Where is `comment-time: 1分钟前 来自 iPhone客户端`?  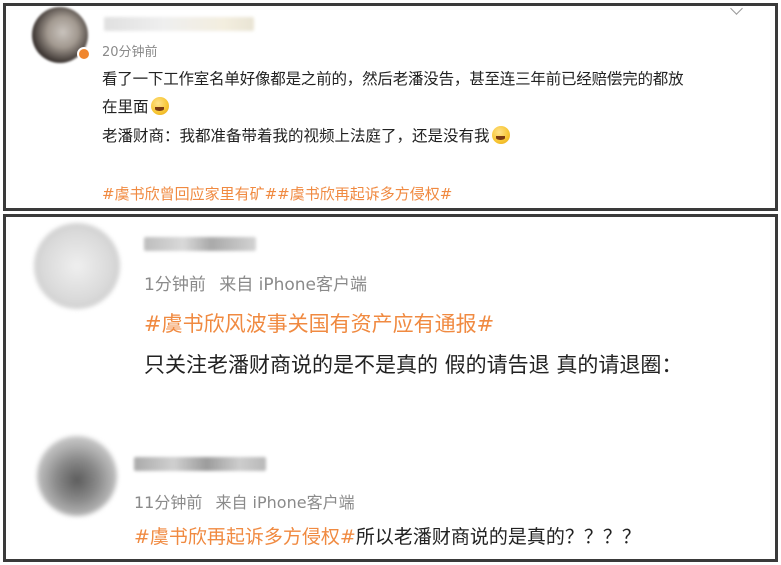
comment-time: 1分钟前 来自 iPhone客户端 is located at coordinates (255, 282).